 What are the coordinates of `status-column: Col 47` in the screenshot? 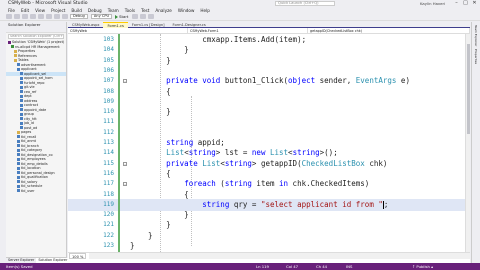 It's located at (292, 266).